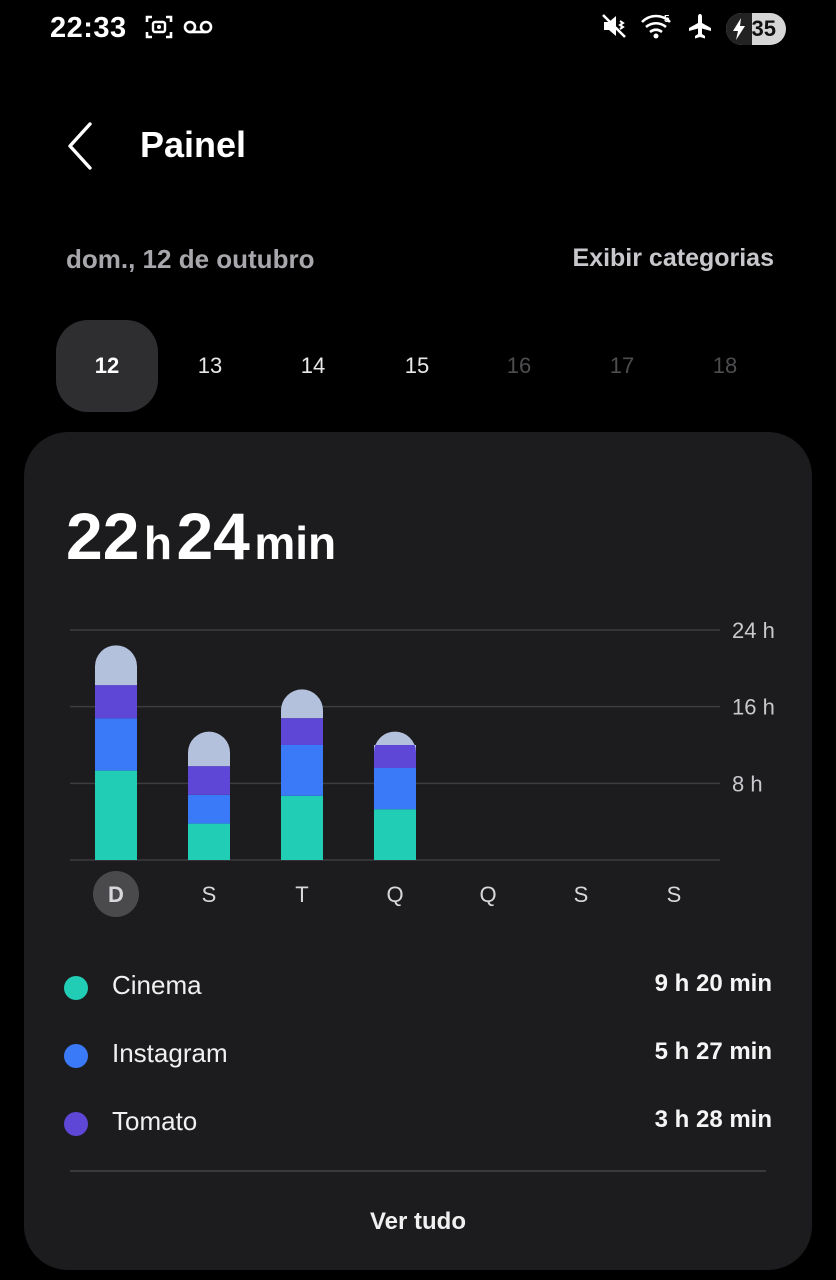 This screenshot has width=836, height=1280. I want to click on svg-text: 5, so click(667, 19).